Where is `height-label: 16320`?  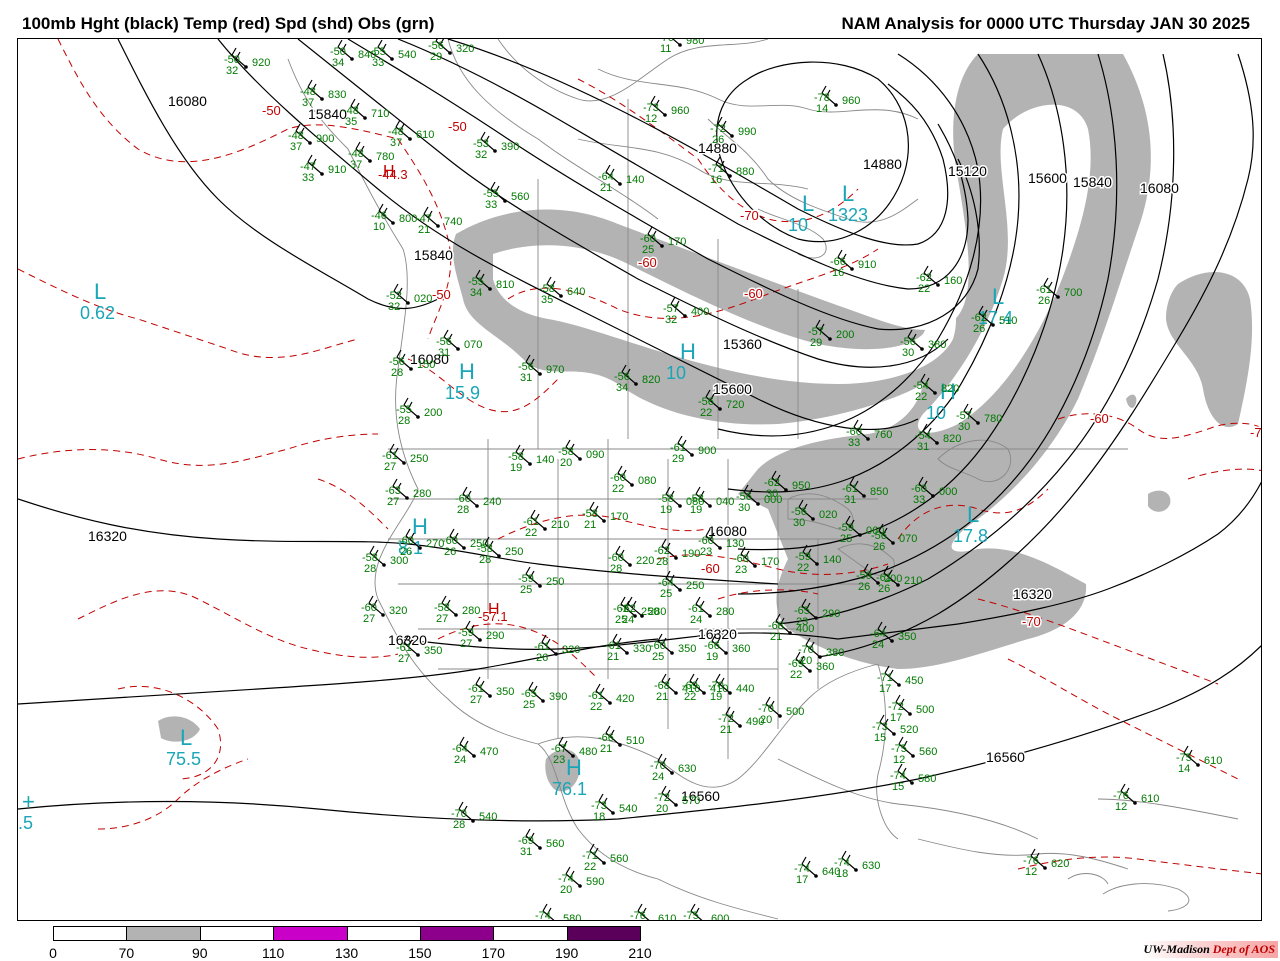
height-label: 16320 is located at coordinates (1032, 594).